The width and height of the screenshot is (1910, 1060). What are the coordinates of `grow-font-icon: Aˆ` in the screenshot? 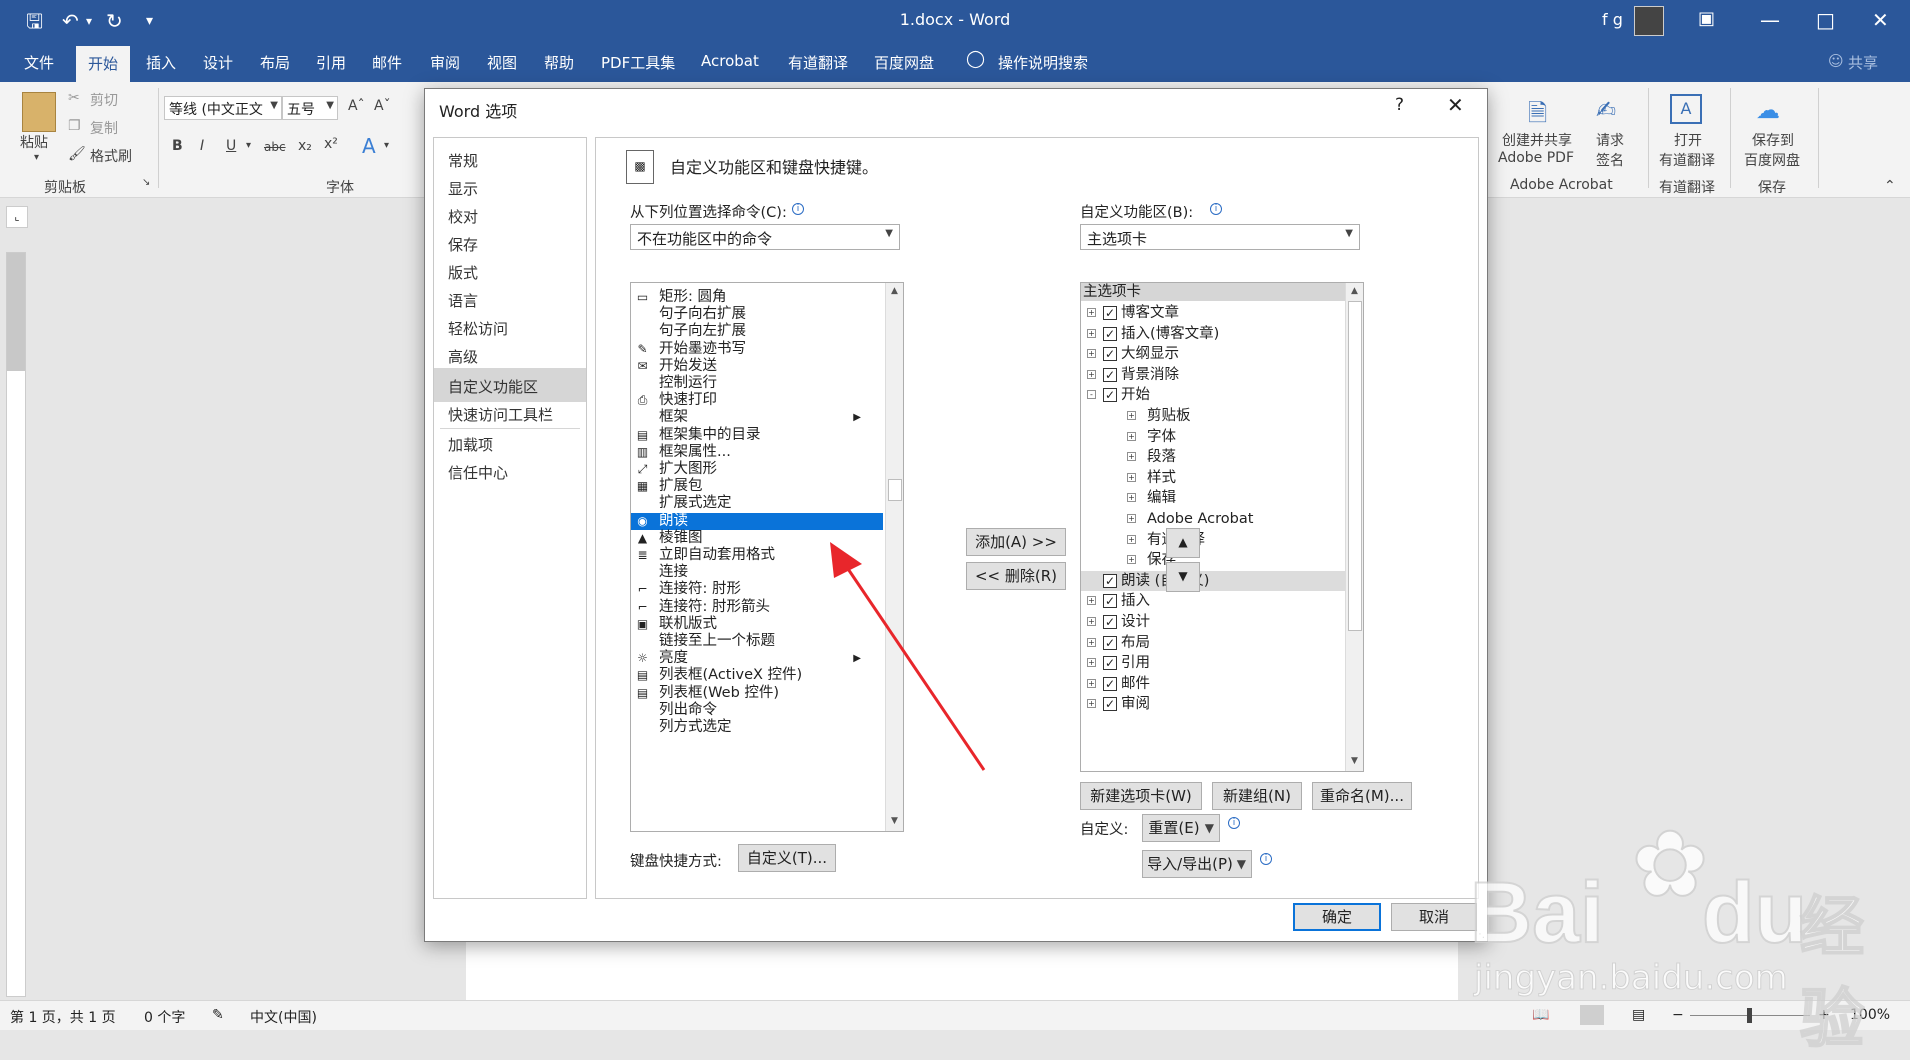 It's located at (356, 106).